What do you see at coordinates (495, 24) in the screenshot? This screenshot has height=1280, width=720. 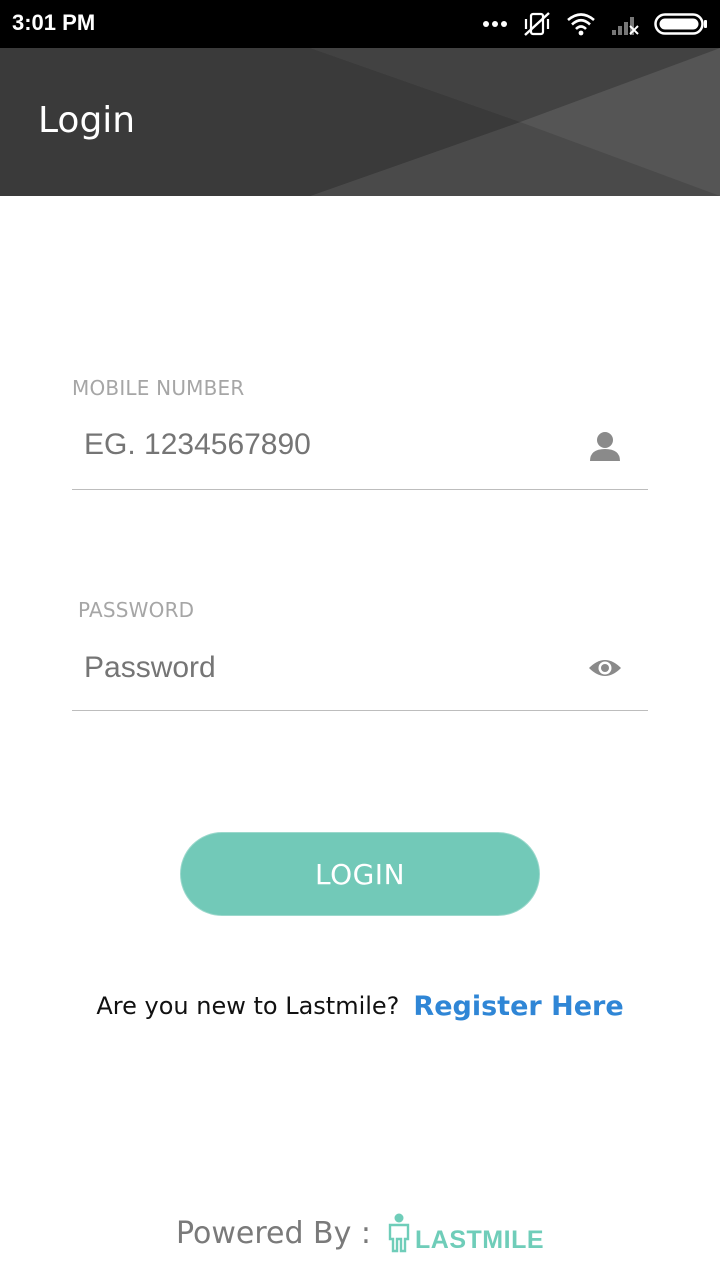 I see `more-dots-icon` at bounding box center [495, 24].